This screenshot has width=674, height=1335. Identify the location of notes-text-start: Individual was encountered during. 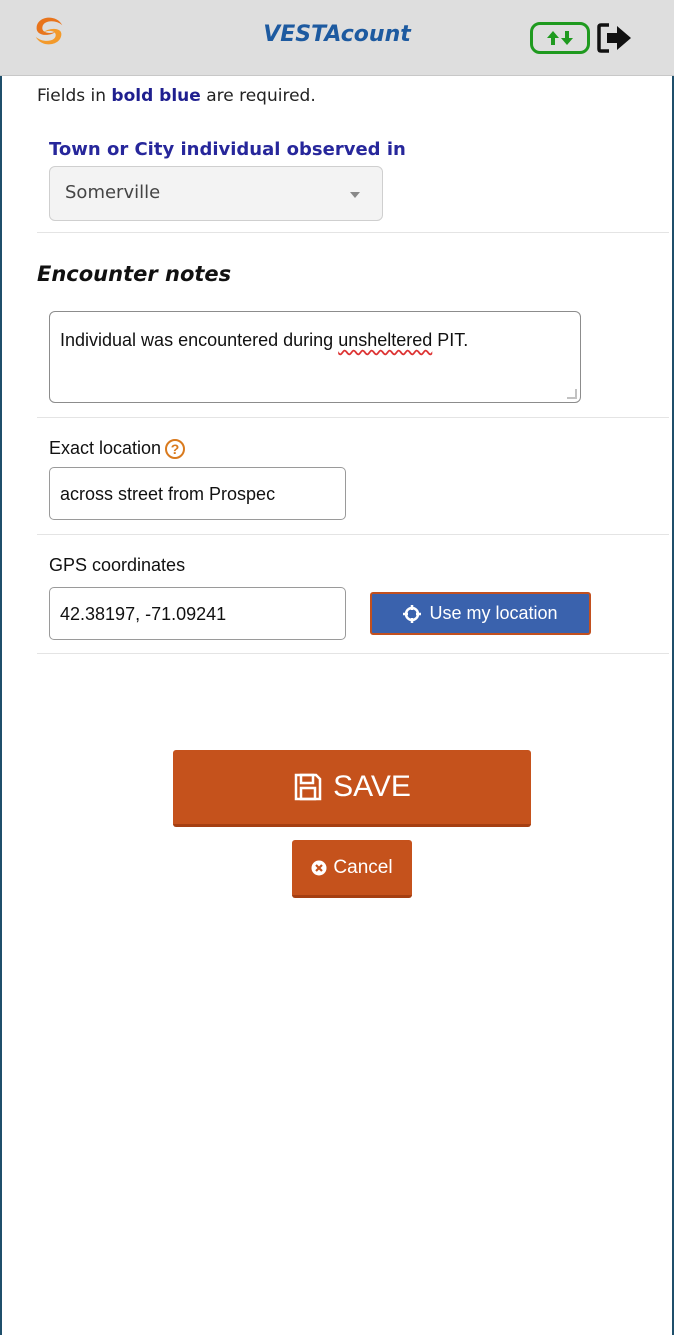
(199, 340).